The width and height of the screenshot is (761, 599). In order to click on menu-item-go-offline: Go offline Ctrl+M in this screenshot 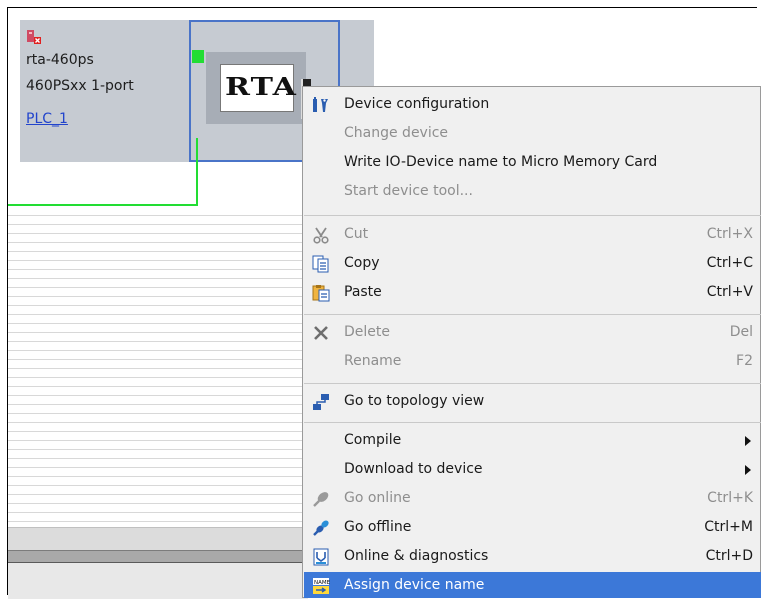, I will do `click(532, 528)`.